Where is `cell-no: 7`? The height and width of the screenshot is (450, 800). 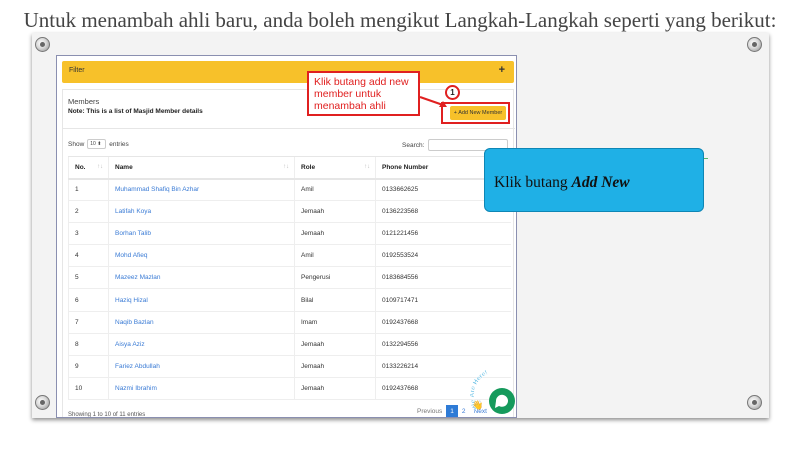 cell-no: 7 is located at coordinates (88, 322).